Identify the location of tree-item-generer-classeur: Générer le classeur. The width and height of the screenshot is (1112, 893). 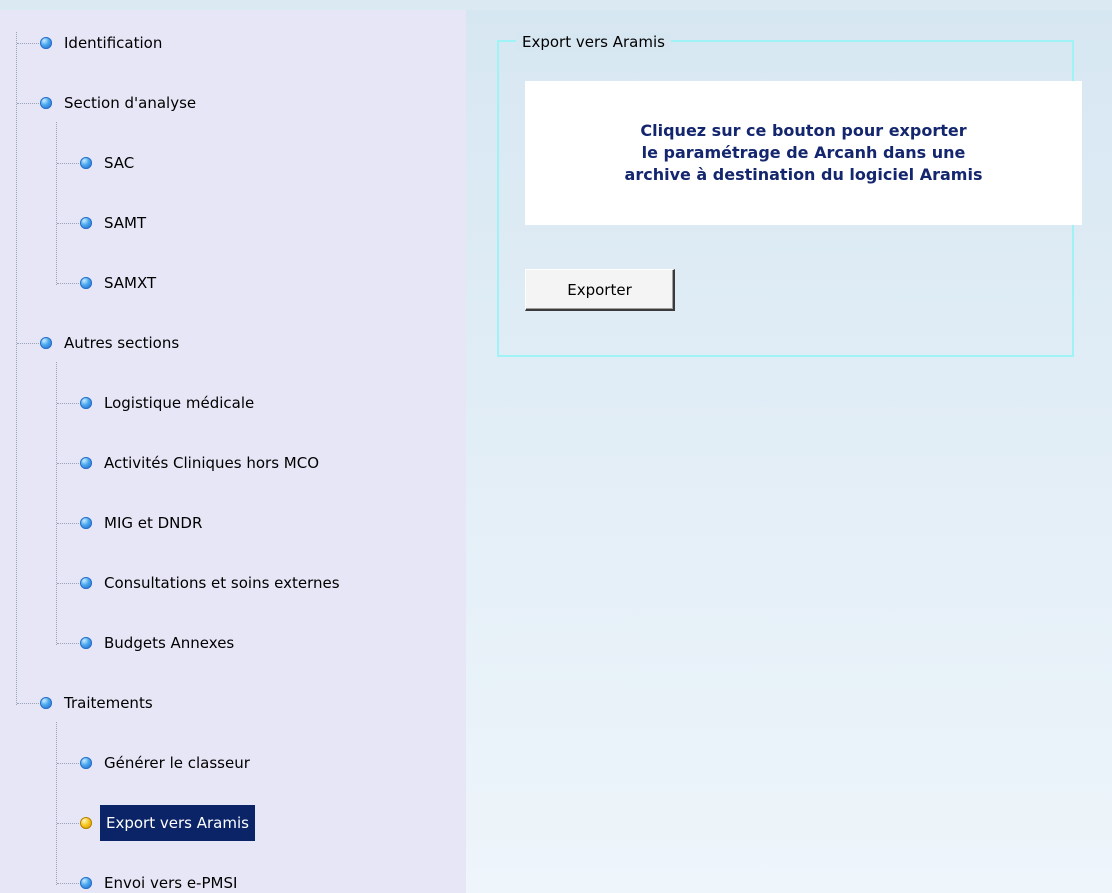
(167, 763).